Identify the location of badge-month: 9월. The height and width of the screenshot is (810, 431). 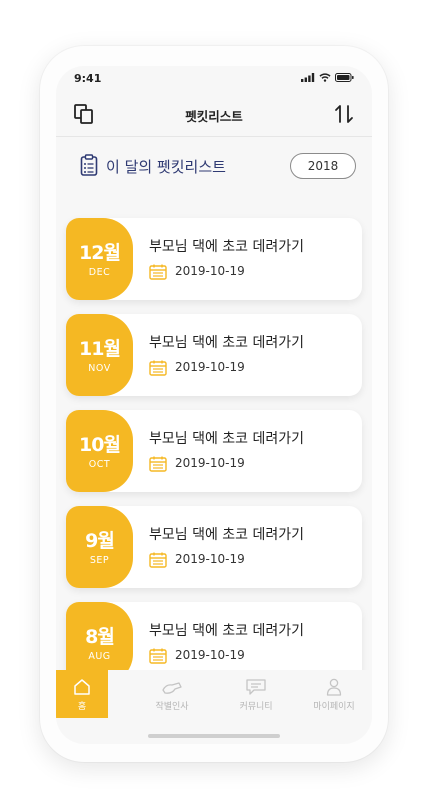
(100, 541).